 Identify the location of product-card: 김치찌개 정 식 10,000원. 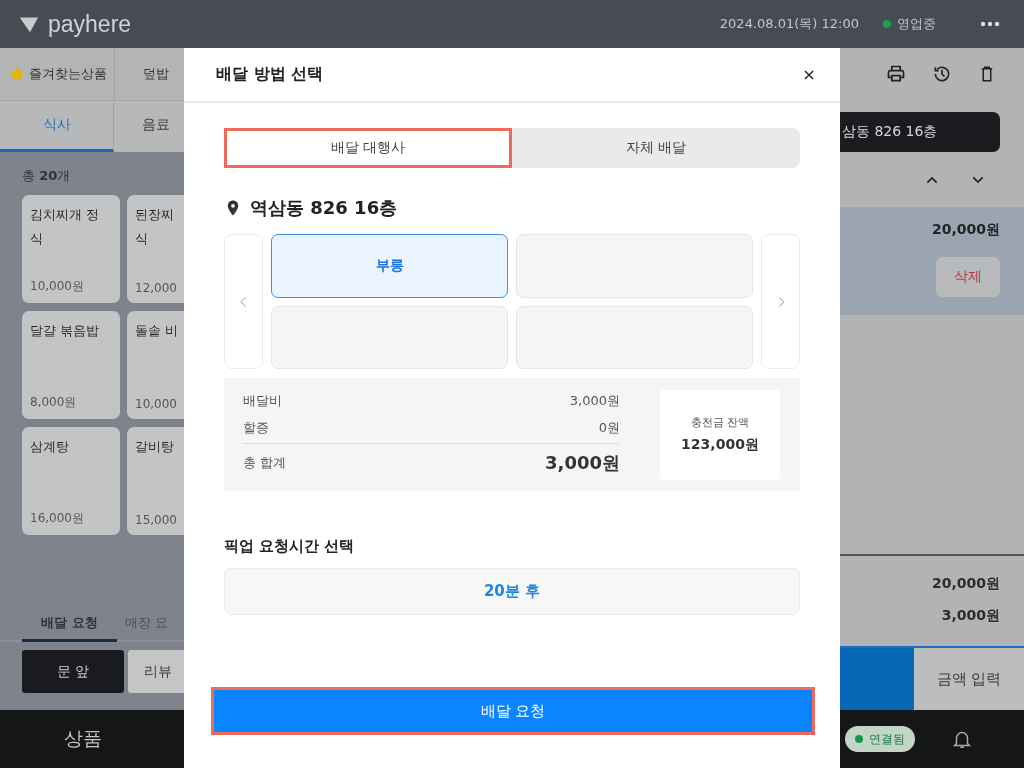
(71, 249).